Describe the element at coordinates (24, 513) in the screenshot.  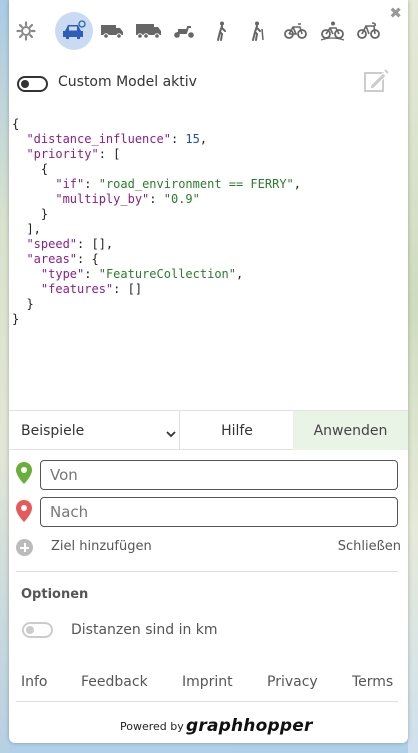
I see `red-pin-icon` at that location.